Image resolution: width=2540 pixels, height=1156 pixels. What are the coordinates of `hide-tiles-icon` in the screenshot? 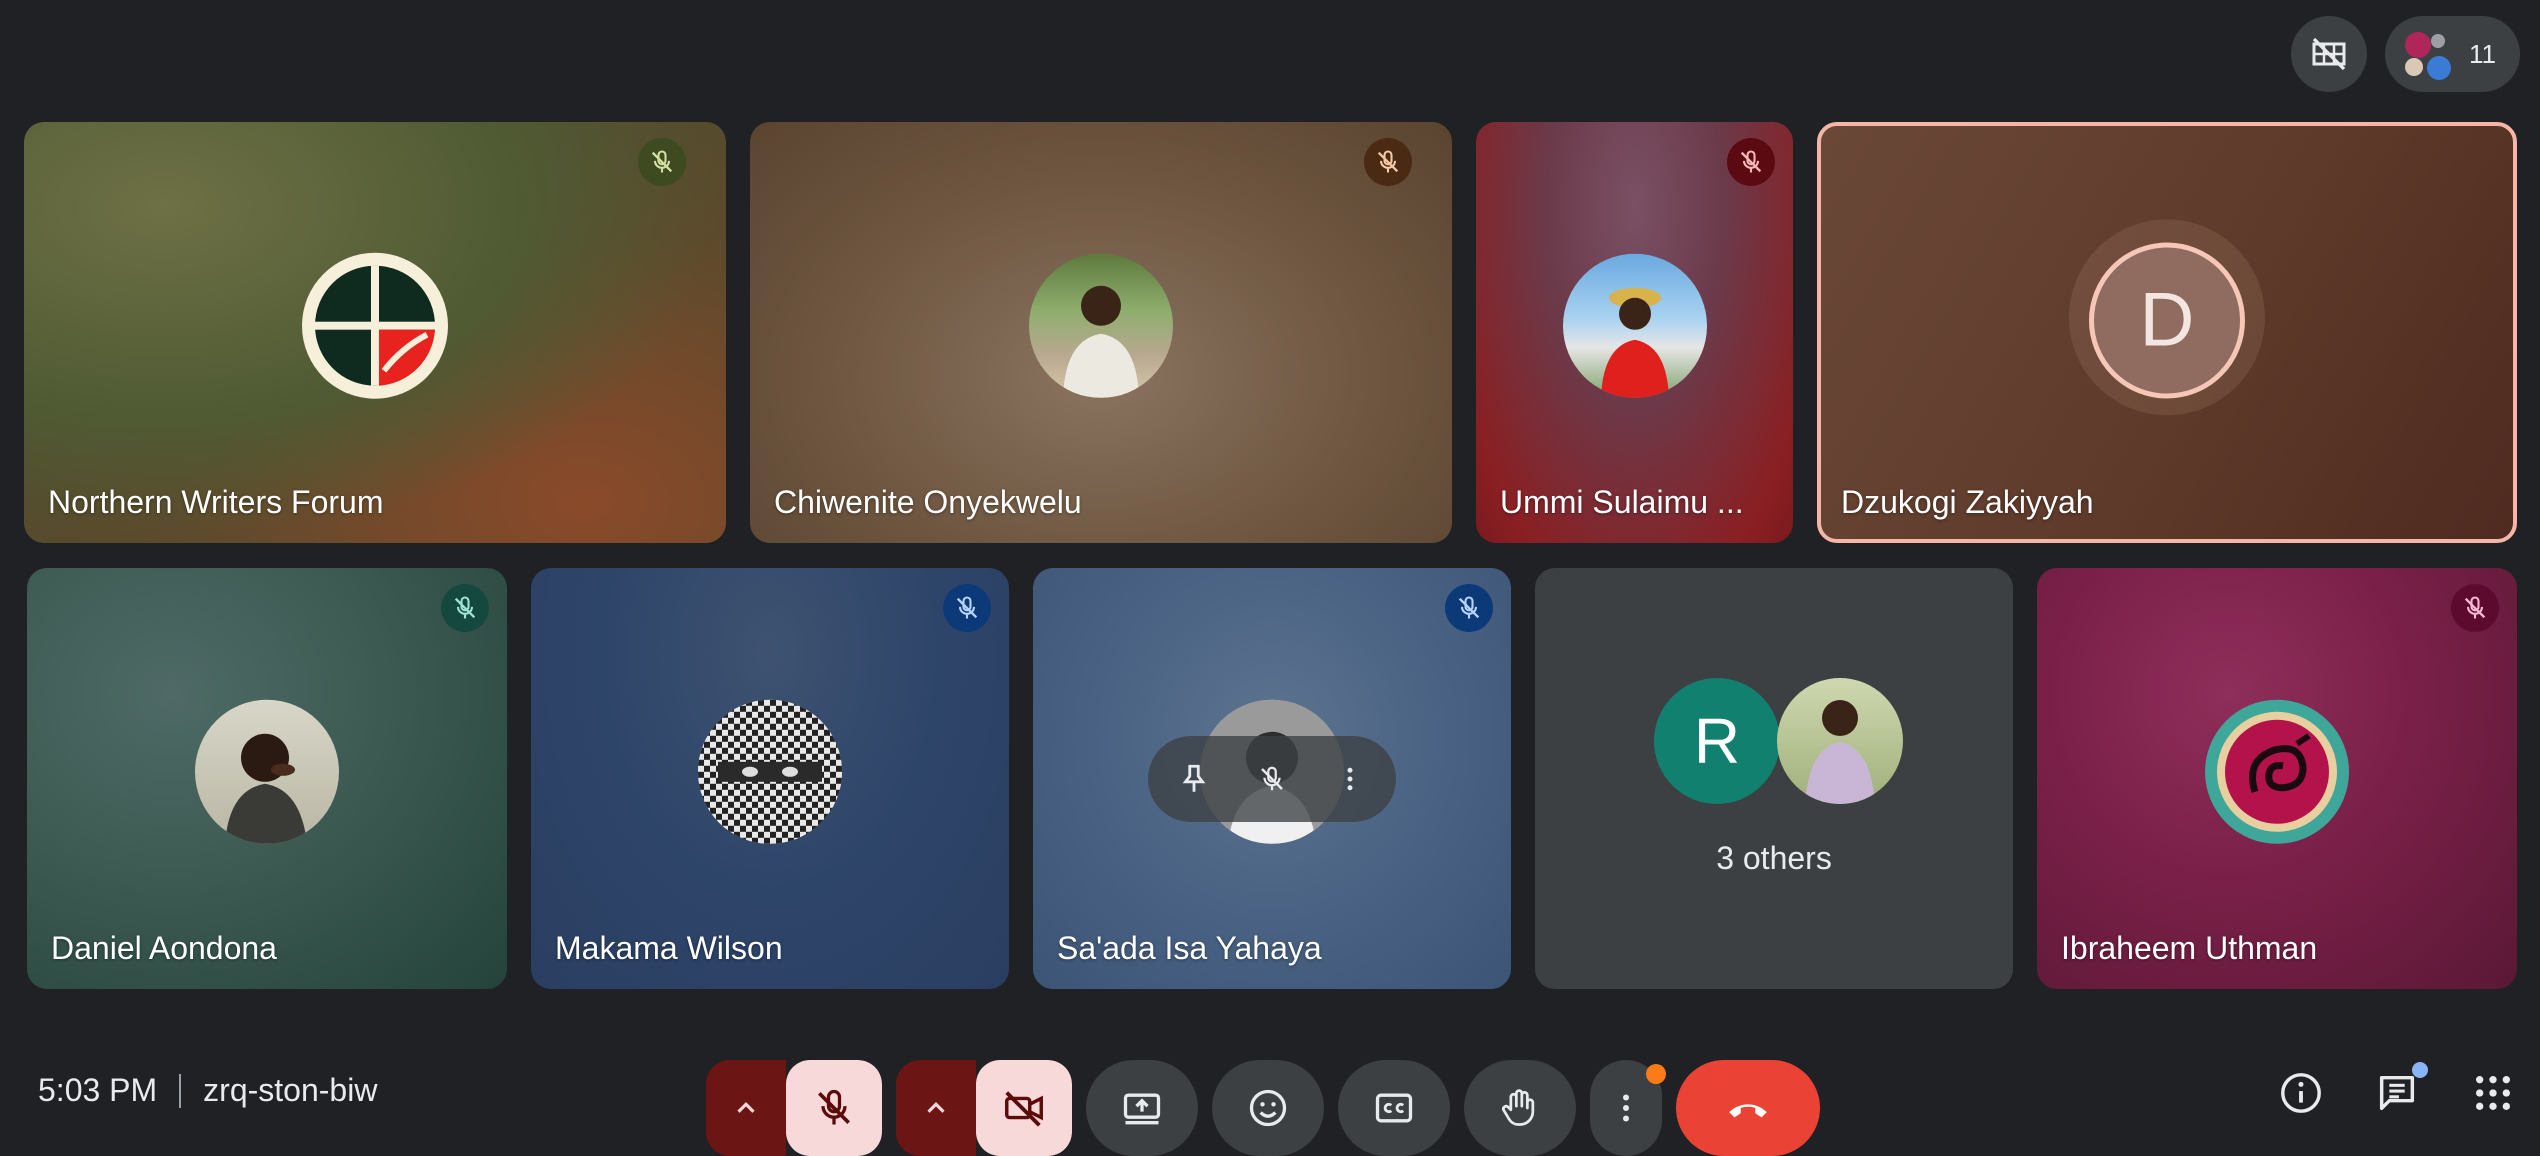 It's located at (2329, 54).